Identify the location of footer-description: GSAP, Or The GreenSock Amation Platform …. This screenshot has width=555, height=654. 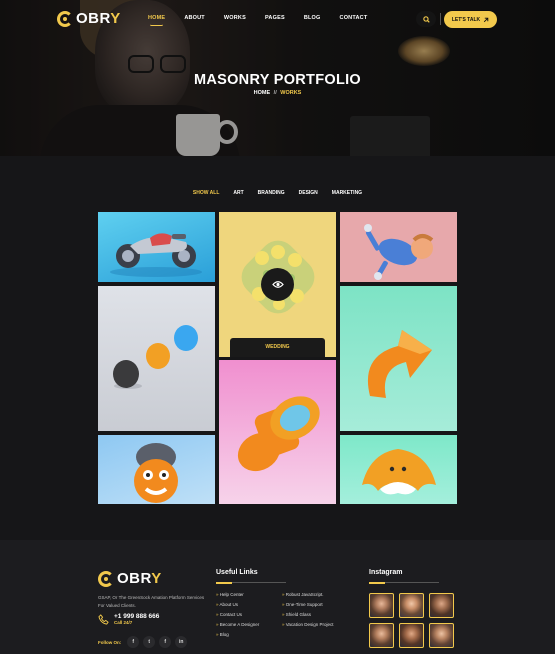
(151, 601).